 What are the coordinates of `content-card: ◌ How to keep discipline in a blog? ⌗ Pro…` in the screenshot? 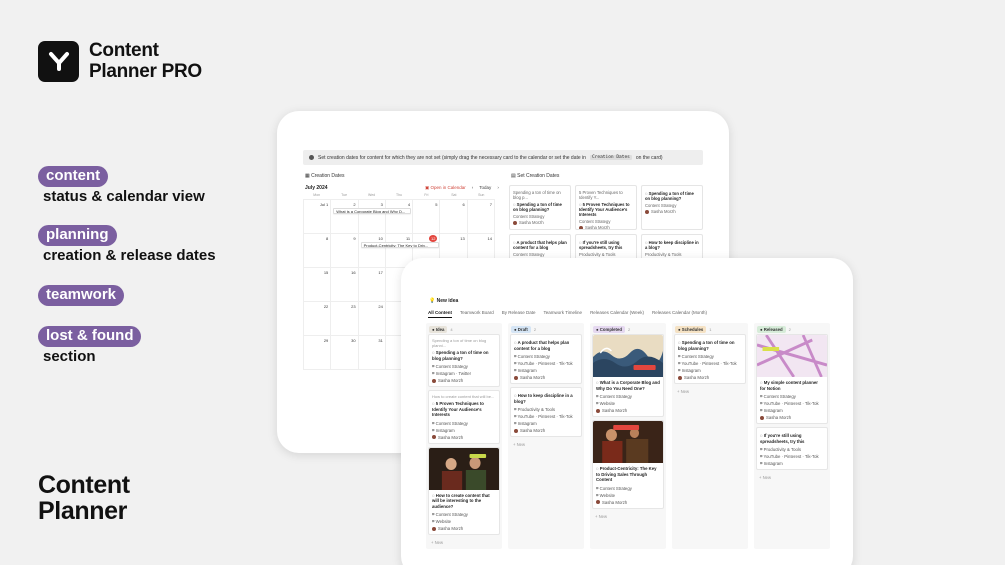 It's located at (546, 412).